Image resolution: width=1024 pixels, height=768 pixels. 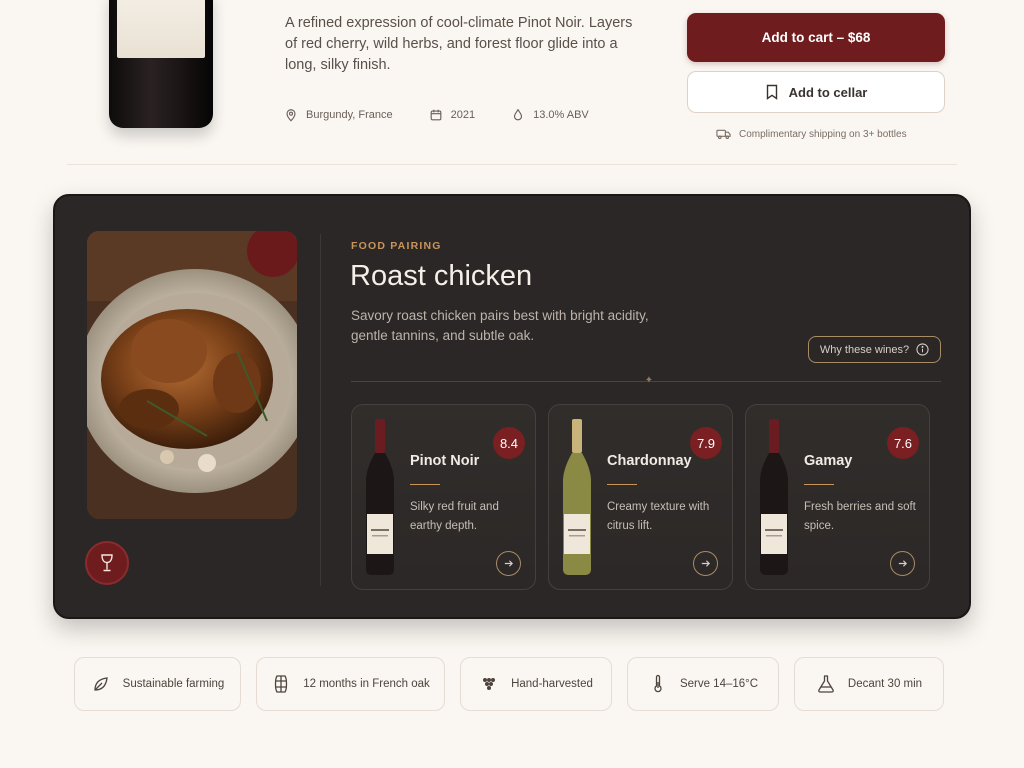 What do you see at coordinates (561, 115) in the screenshot?
I see `meta-abv-text: 13.0% ABV` at bounding box center [561, 115].